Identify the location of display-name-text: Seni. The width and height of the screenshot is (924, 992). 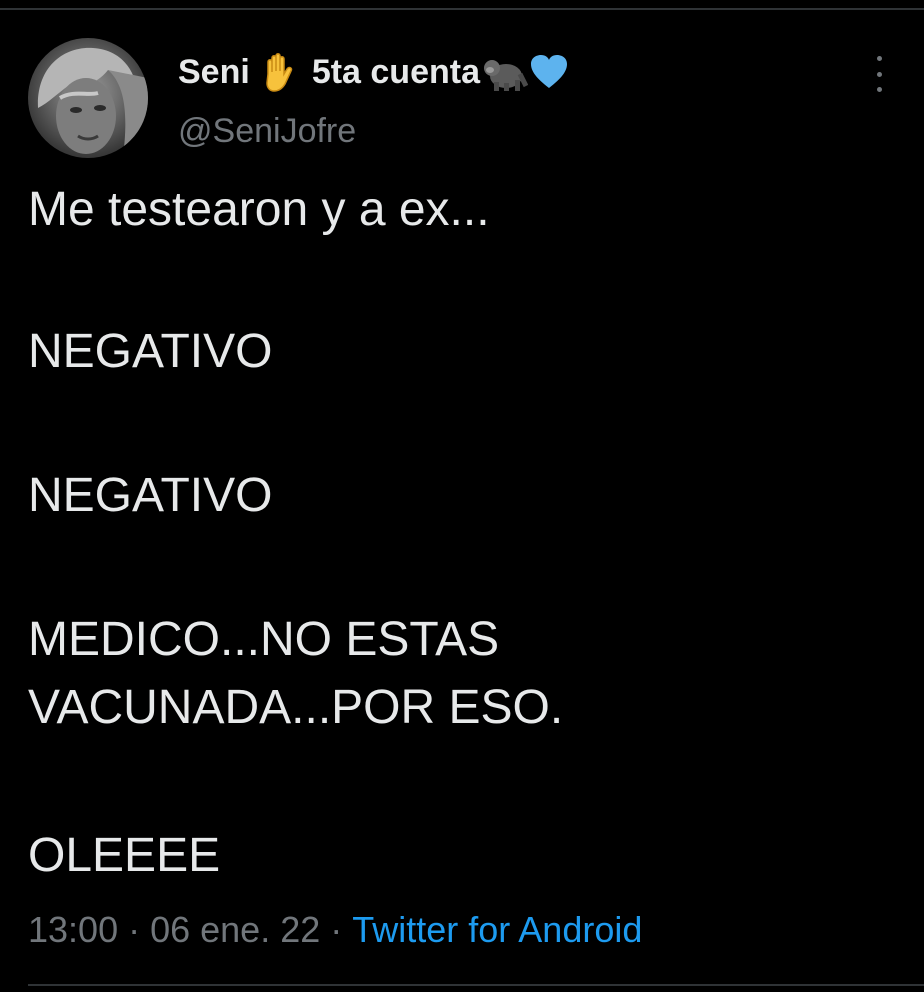
(214, 71).